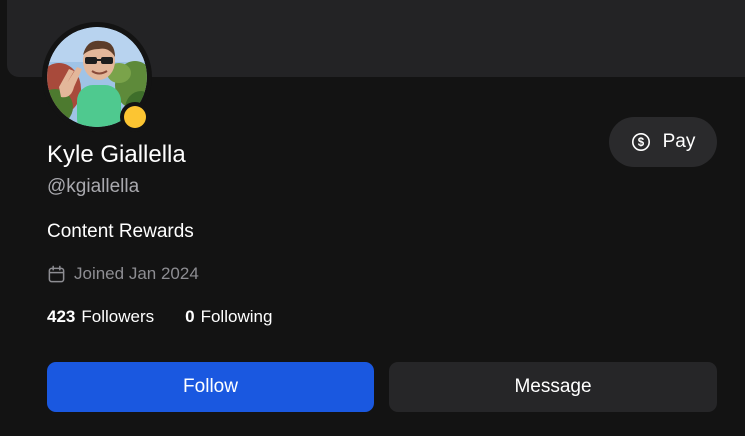  I want to click on follow-stats: 423 Followers 0 Following, so click(159, 317).